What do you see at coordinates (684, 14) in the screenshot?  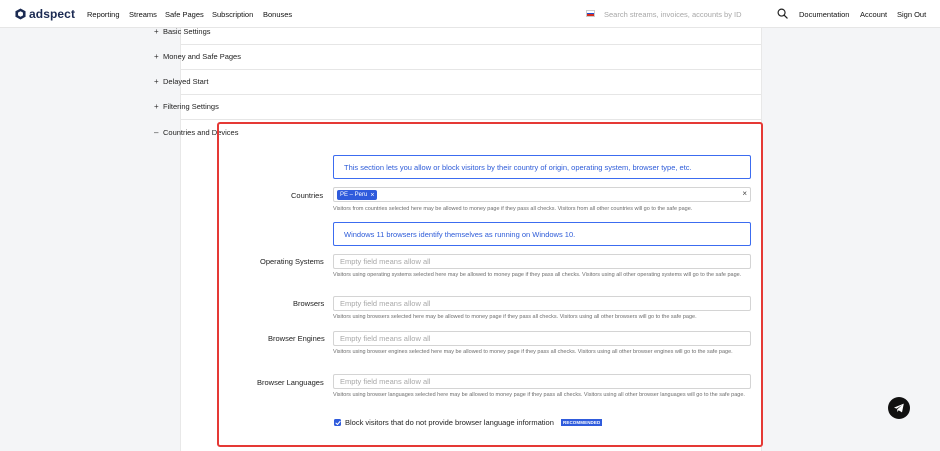 I see `search-input` at bounding box center [684, 14].